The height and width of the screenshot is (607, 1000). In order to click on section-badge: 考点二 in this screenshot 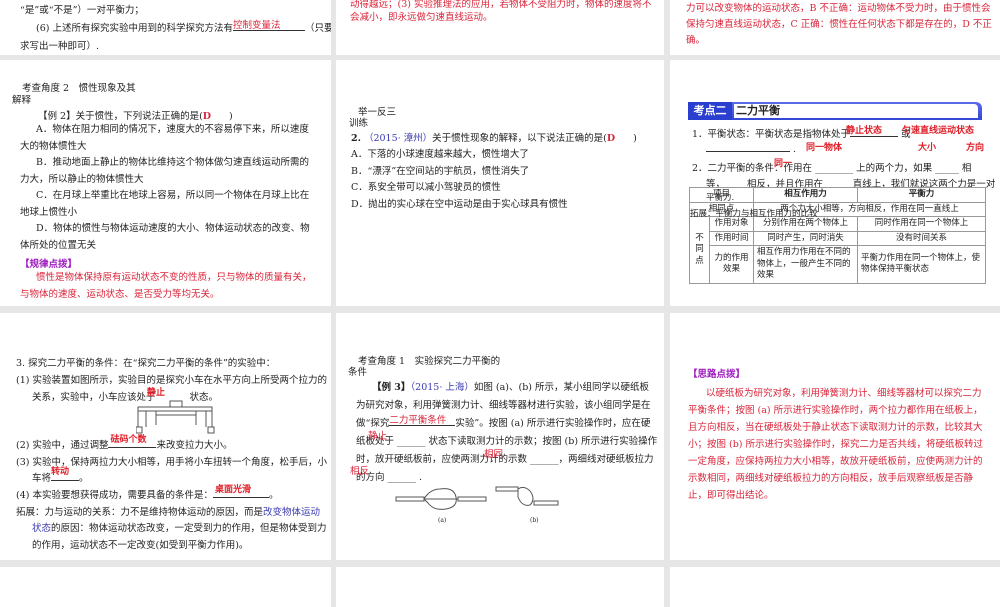, I will do `click(710, 111)`.